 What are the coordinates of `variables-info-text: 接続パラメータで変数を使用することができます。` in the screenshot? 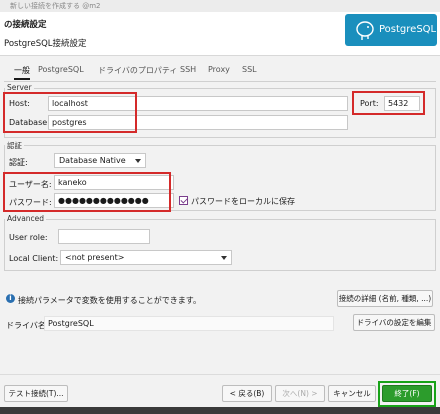 It's located at (109, 300).